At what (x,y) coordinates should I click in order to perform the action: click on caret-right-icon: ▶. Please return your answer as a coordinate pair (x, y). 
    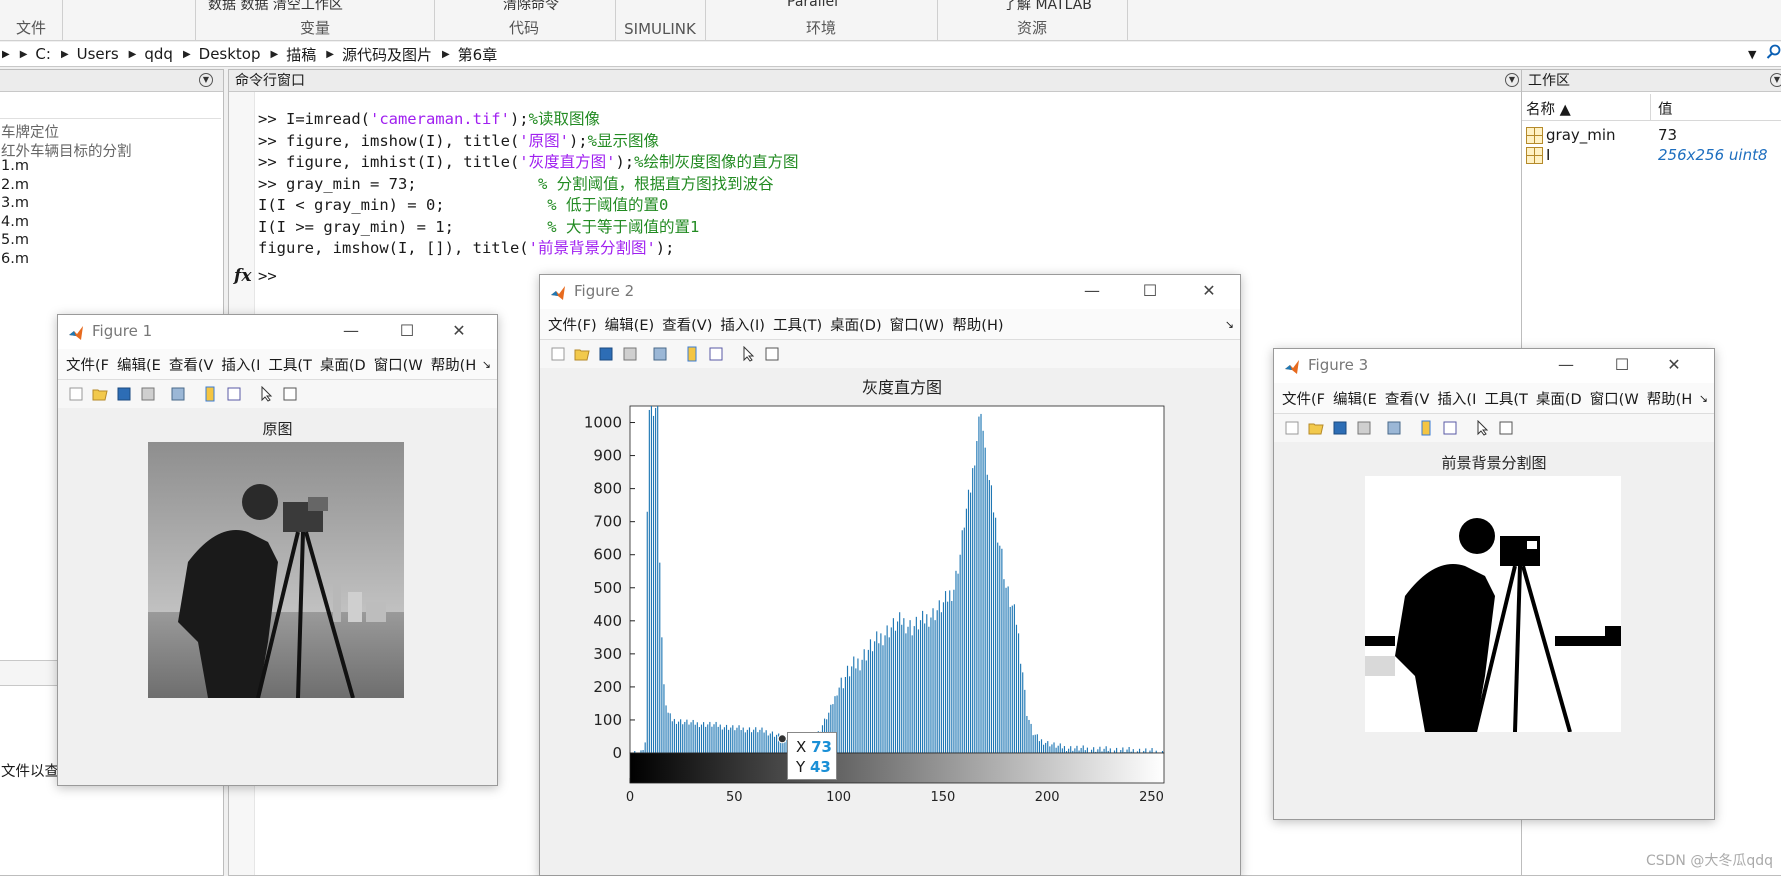
    Looking at the image, I should click on (6, 54).